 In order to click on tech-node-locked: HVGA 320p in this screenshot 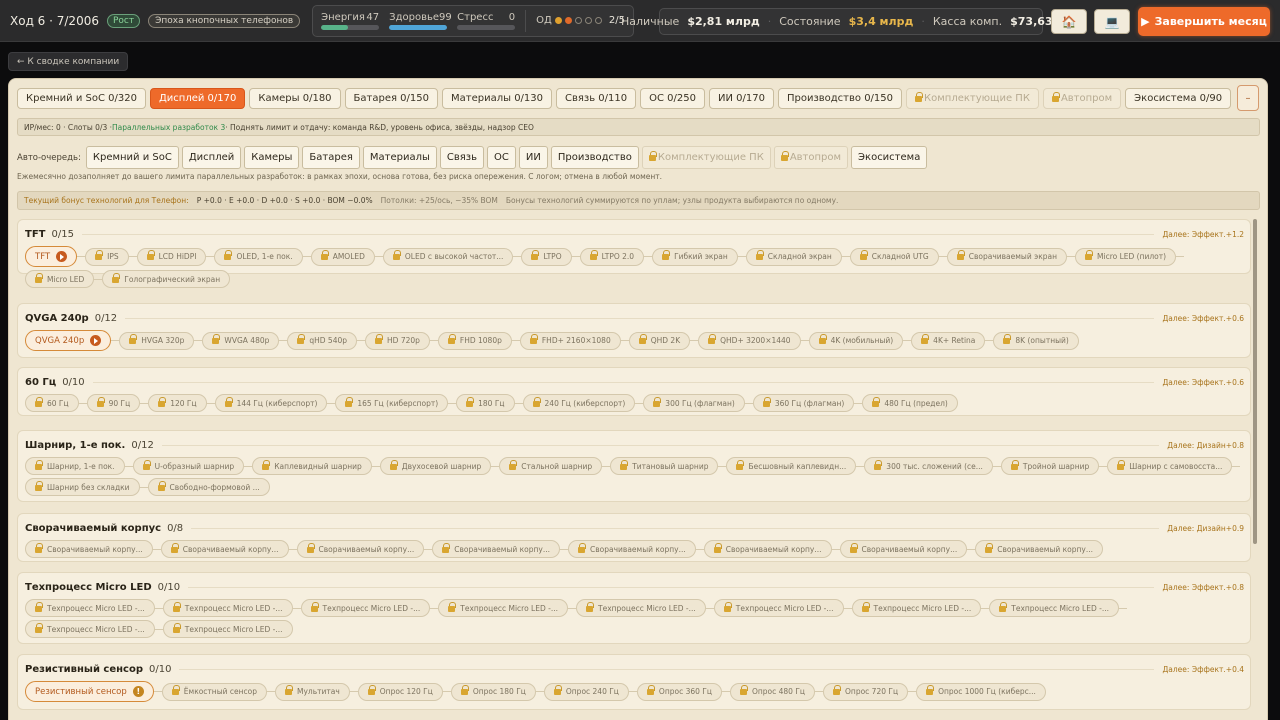, I will do `click(157, 340)`.